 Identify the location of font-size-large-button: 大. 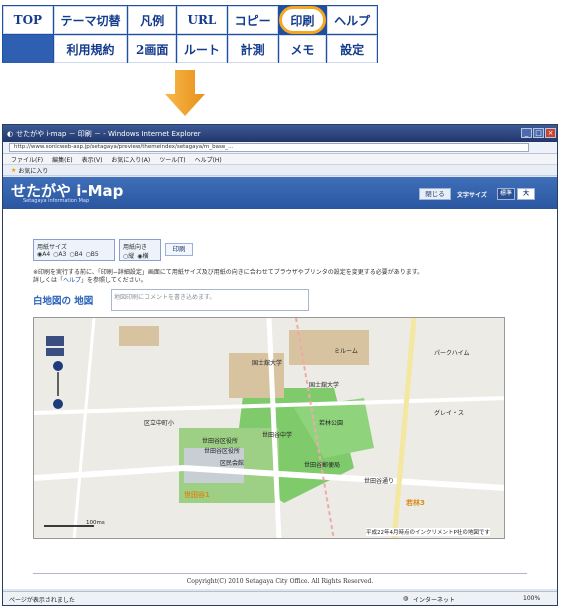
(526, 194).